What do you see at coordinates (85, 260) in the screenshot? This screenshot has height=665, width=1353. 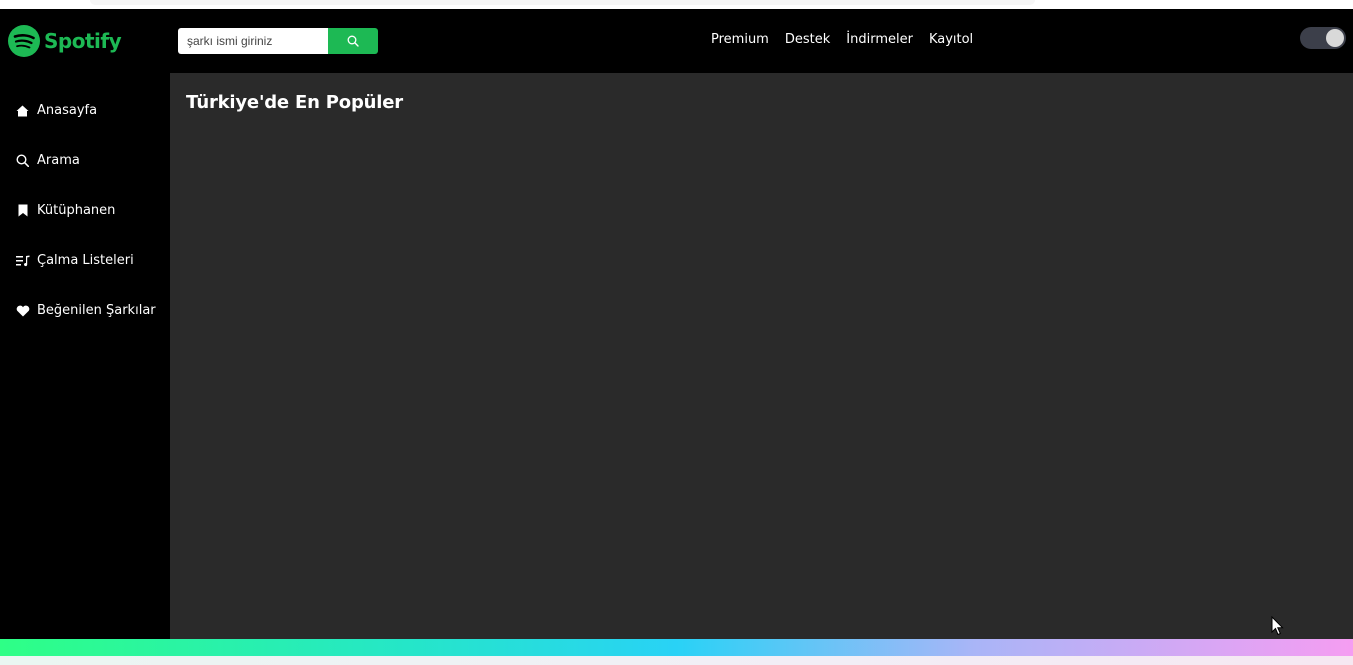 I see `sidebar-item-label: Çalma Listeleri` at bounding box center [85, 260].